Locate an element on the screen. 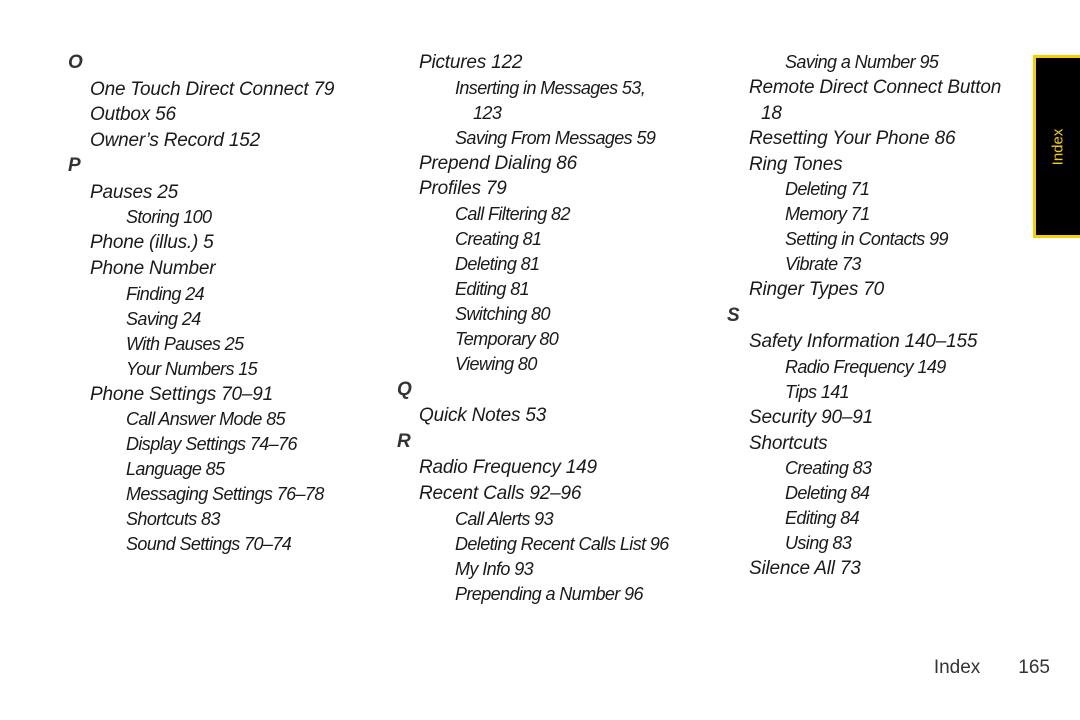  index-subentry: Deleting 71 is located at coordinates (827, 189).